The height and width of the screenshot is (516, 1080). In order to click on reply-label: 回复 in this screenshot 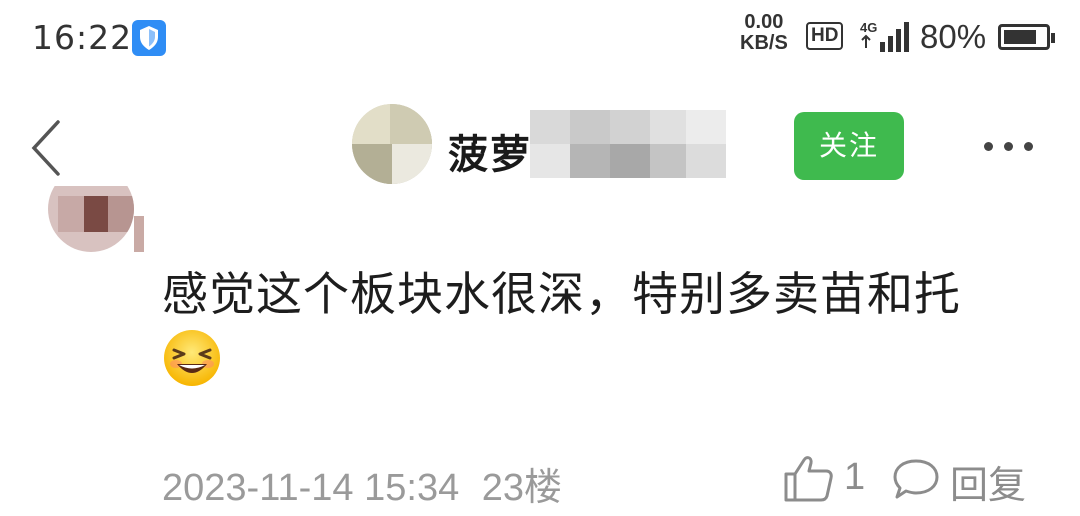, I will do `click(988, 485)`.